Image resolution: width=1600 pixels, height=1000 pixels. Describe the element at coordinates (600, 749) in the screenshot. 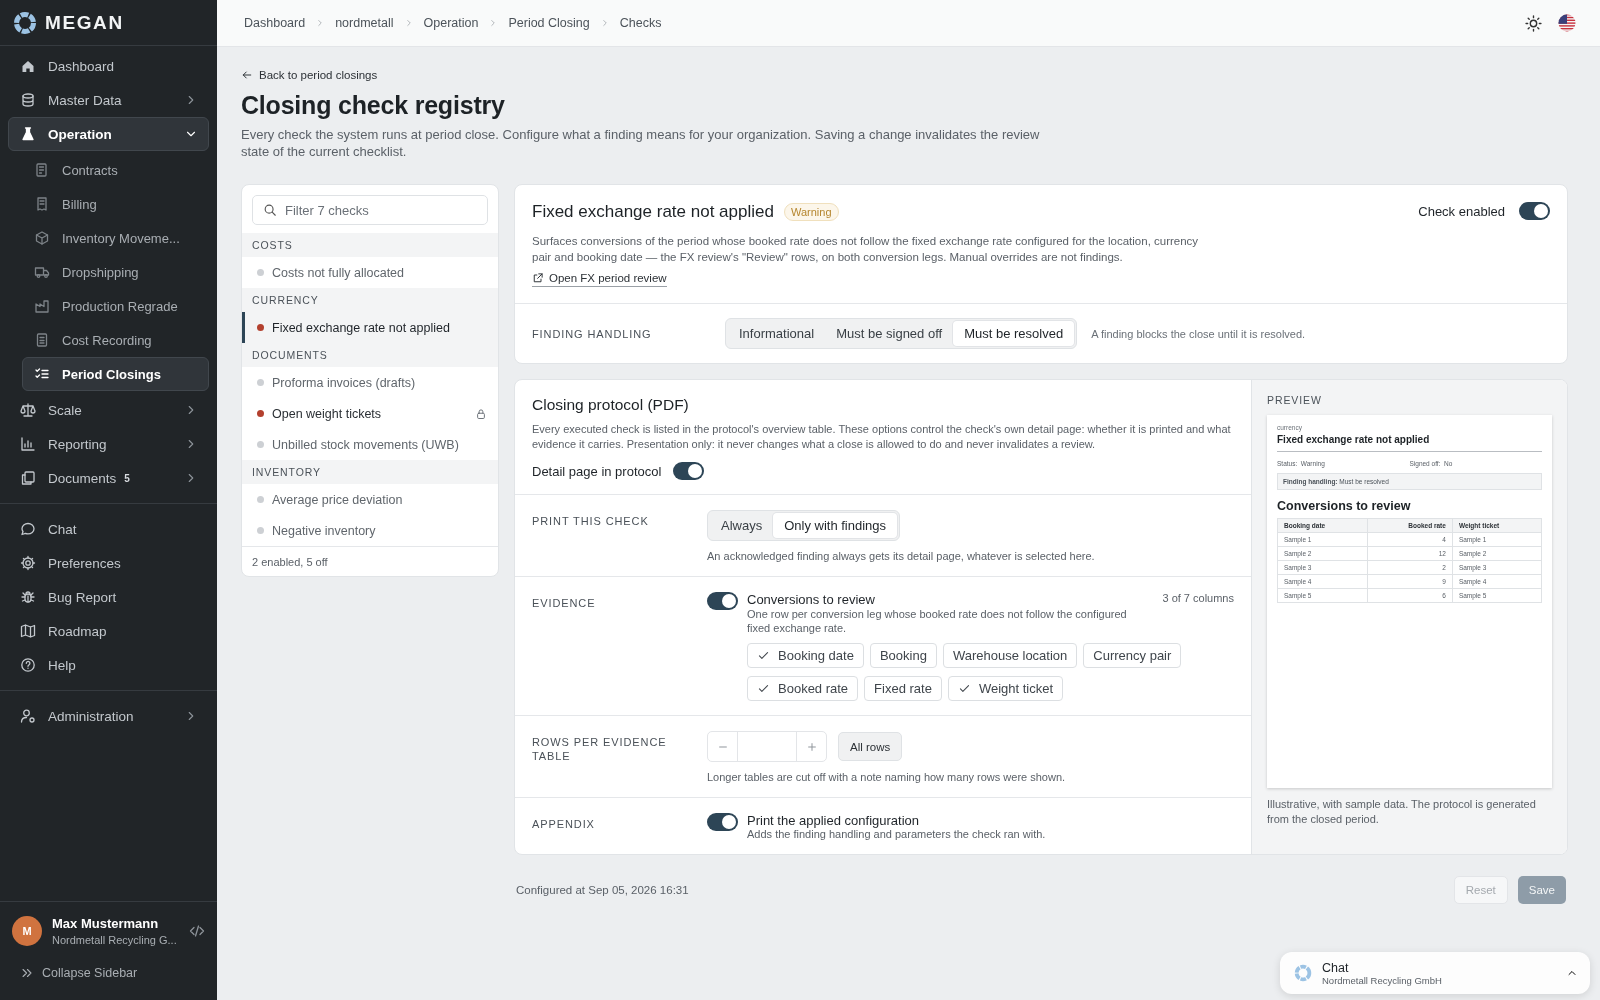

I see `section-label: ROWS PER EVIDENCE TABLE` at that location.